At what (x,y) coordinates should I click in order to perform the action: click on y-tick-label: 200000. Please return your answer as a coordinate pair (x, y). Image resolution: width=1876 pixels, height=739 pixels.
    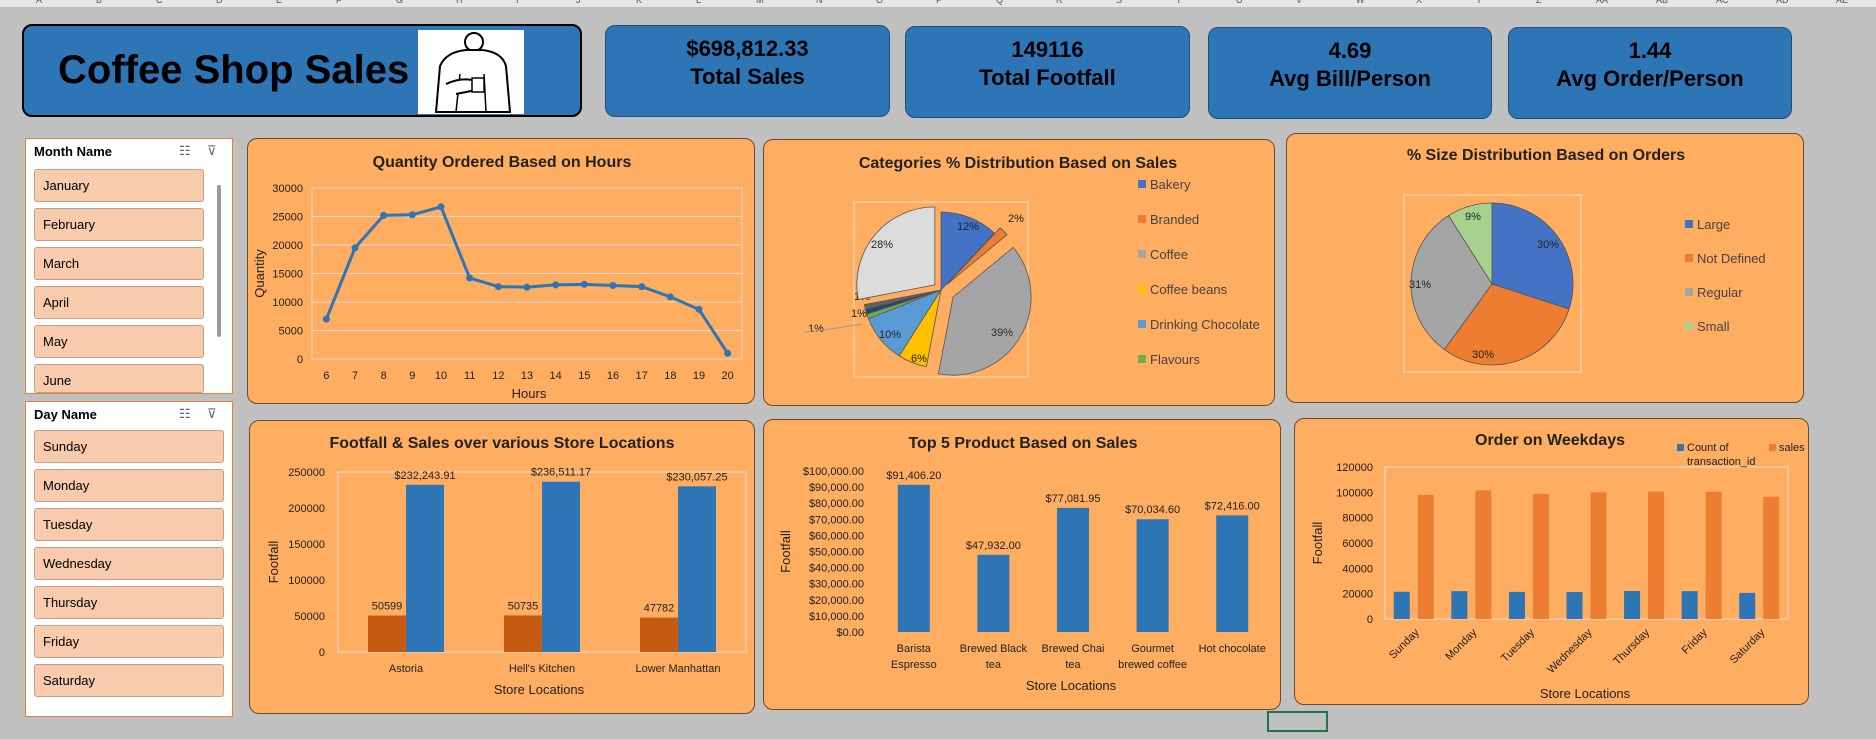
    Looking at the image, I should click on (306, 509).